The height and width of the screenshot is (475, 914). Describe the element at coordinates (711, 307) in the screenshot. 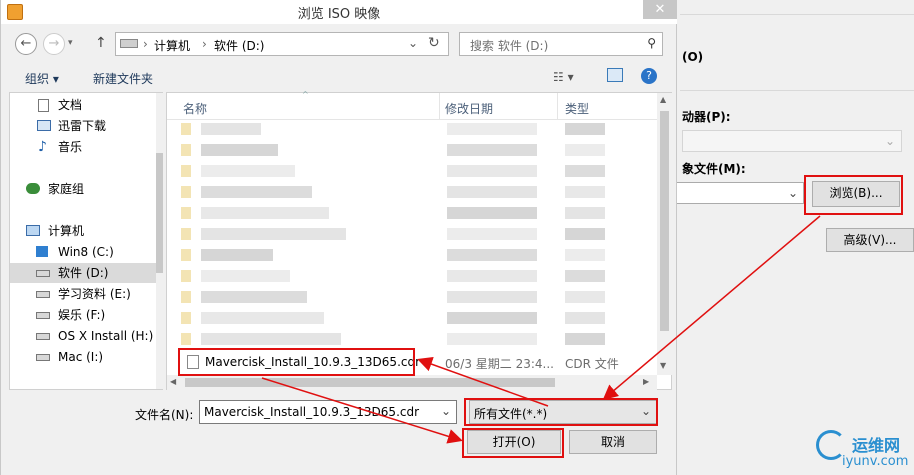

I see `arrow-browse-to-filter` at that location.